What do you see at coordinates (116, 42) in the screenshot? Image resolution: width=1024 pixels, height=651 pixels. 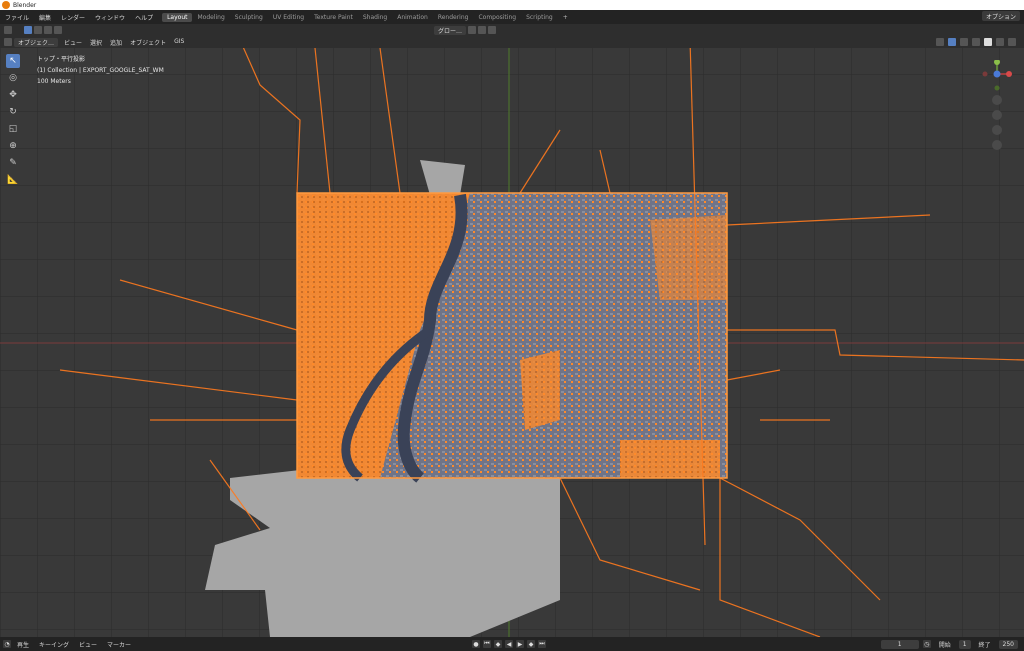 I see `viewport-menu-item: 追加` at bounding box center [116, 42].